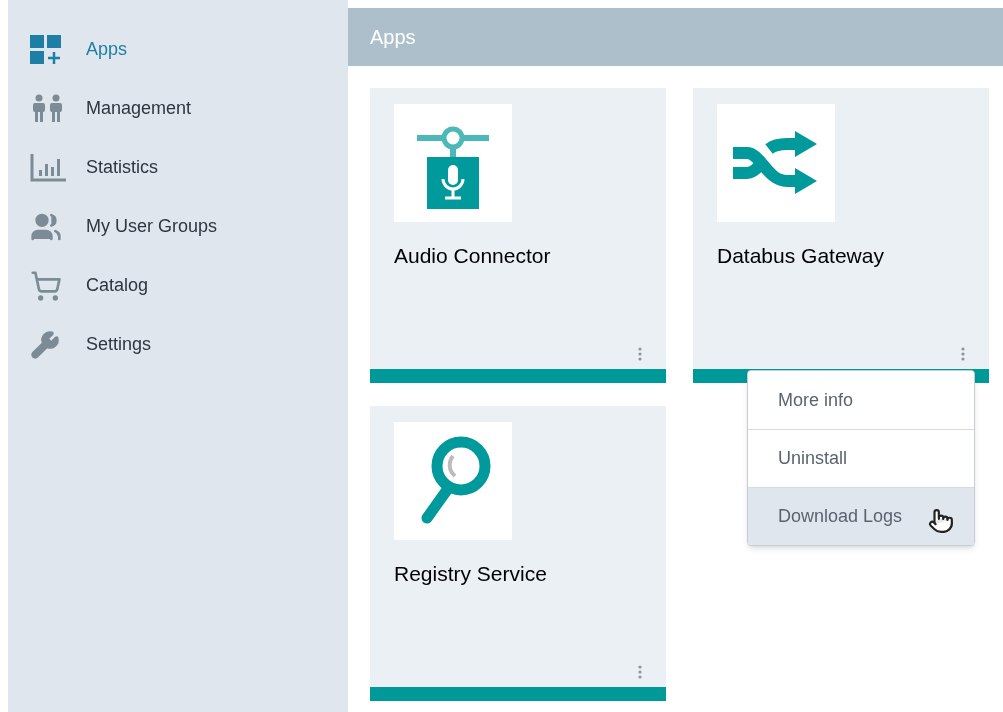 Image resolution: width=1003 pixels, height=712 pixels. Describe the element at coordinates (48, 167) in the screenshot. I see `bar-chart-icon` at that location.